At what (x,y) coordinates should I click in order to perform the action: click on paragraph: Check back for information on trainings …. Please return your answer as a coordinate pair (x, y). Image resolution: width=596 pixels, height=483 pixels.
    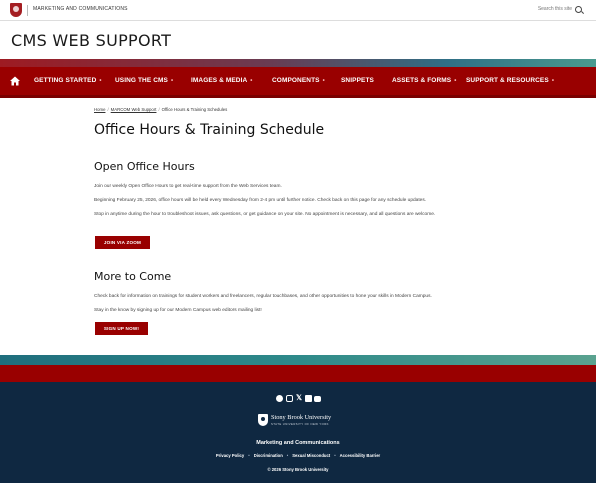
    Looking at the image, I should click on (263, 296).